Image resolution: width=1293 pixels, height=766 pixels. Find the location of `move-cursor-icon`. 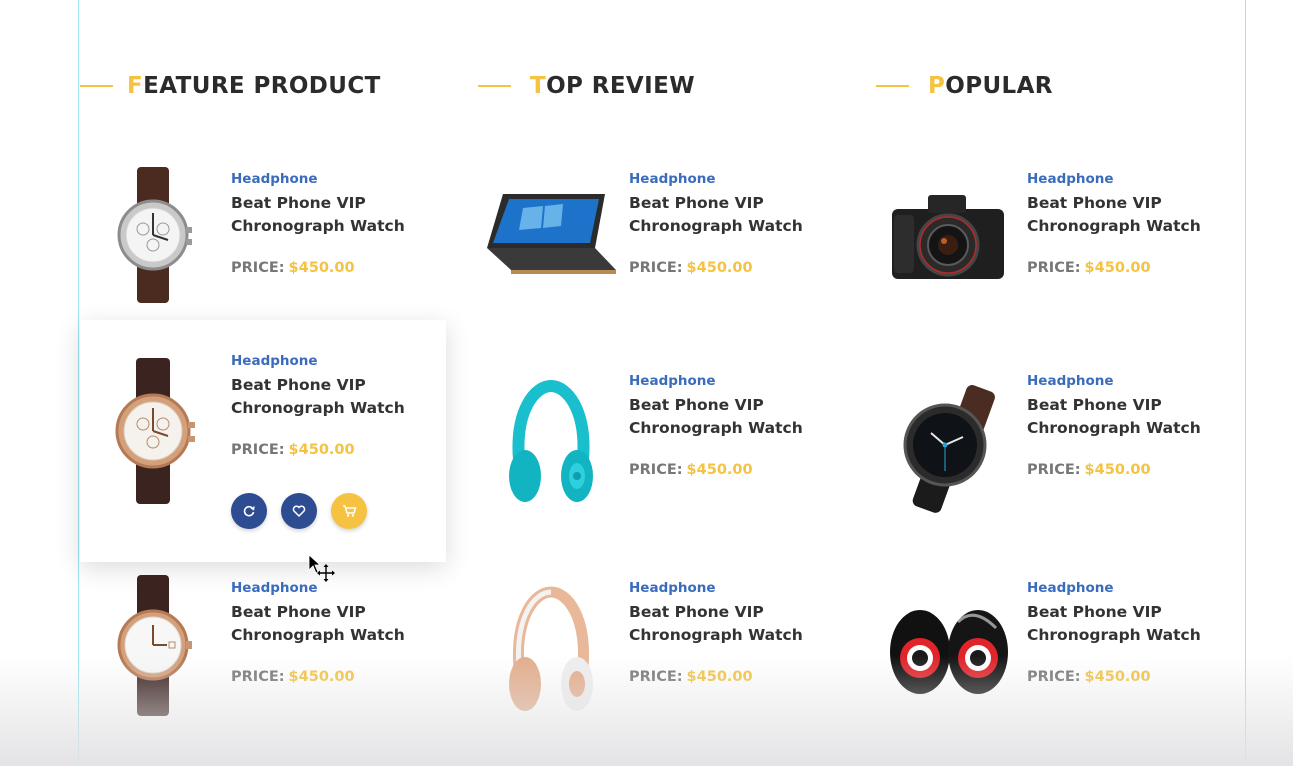

move-cursor-icon is located at coordinates (321, 568).